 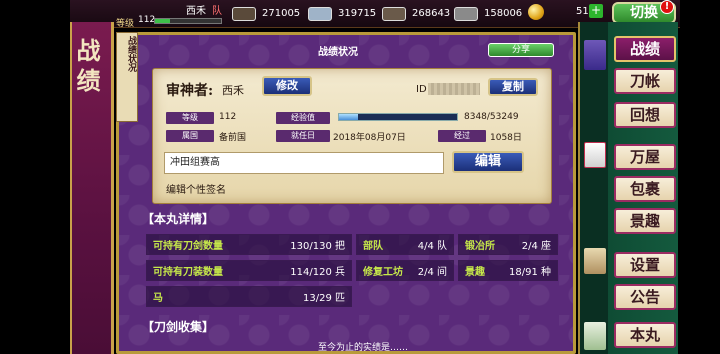 What do you see at coordinates (338, 52) in the screenshot?
I see `panel-title: 战绩状况` at bounding box center [338, 52].